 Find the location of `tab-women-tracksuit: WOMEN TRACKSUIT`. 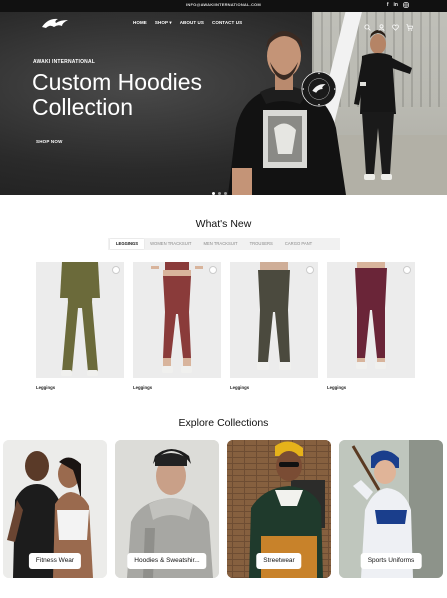

tab-women-tracksuit: WOMEN TRACKSUIT is located at coordinates (170, 244).